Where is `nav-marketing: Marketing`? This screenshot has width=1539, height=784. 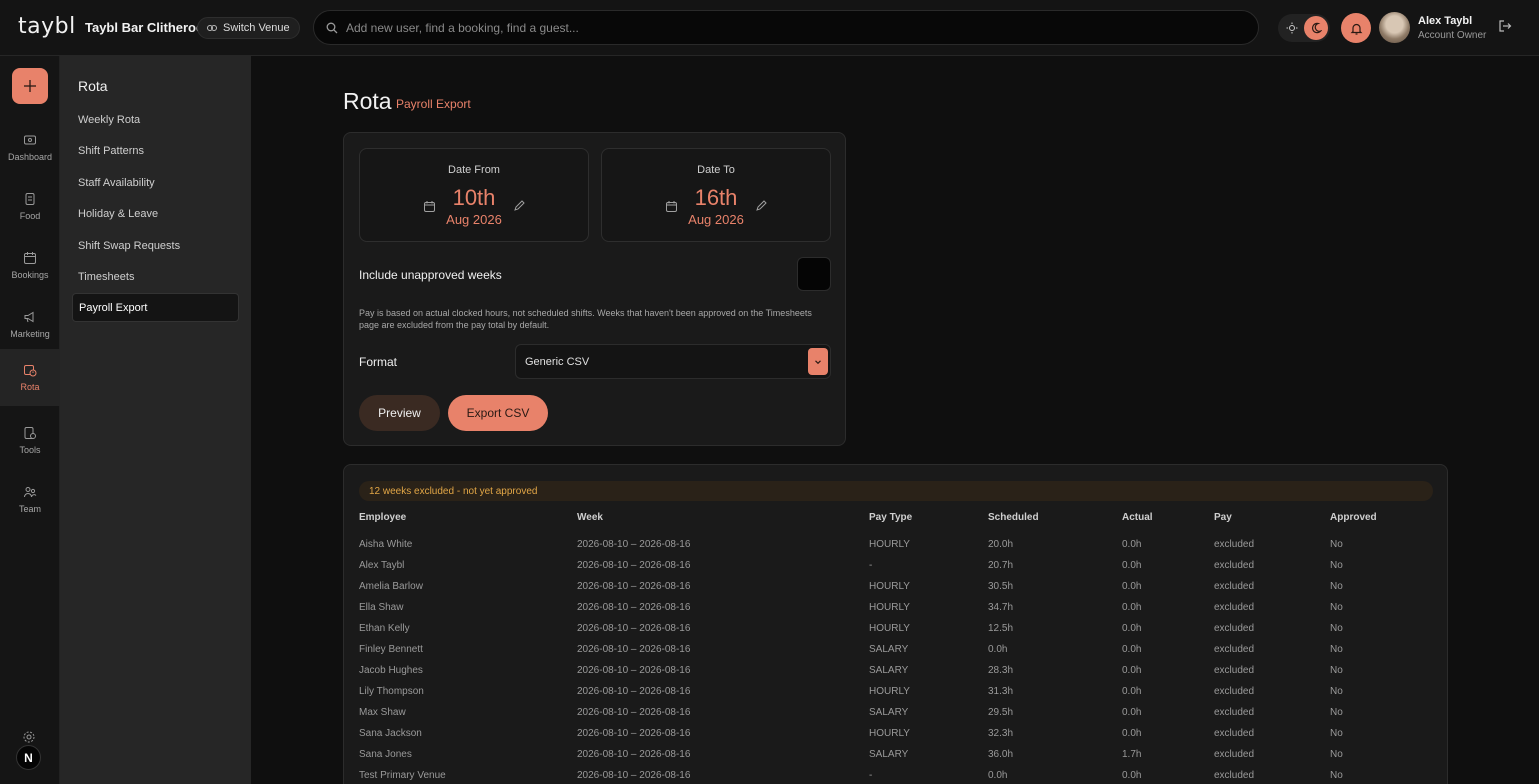 nav-marketing: Marketing is located at coordinates (30, 324).